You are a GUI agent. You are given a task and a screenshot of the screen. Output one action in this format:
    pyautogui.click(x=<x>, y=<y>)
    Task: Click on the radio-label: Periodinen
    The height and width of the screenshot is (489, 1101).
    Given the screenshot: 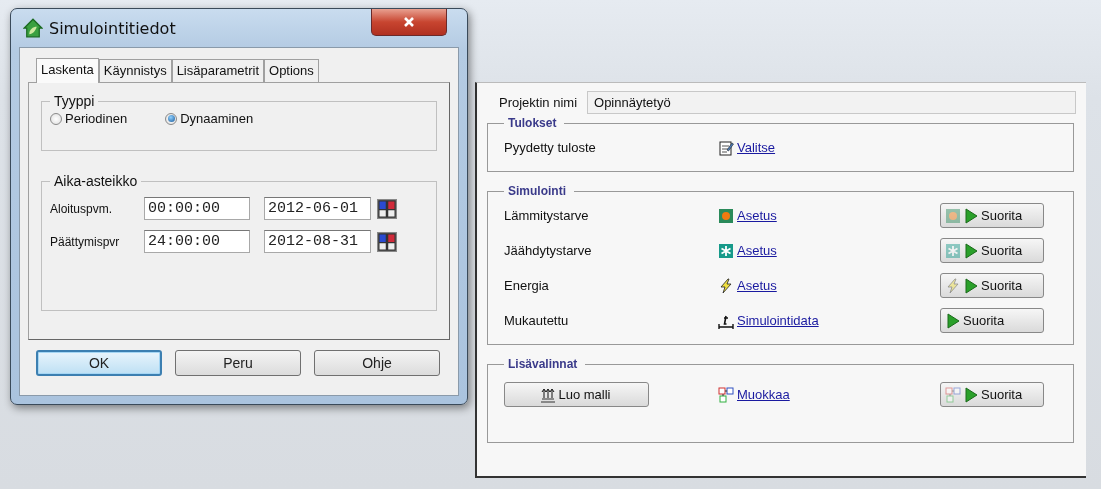 What is the action you would take?
    pyautogui.click(x=96, y=118)
    